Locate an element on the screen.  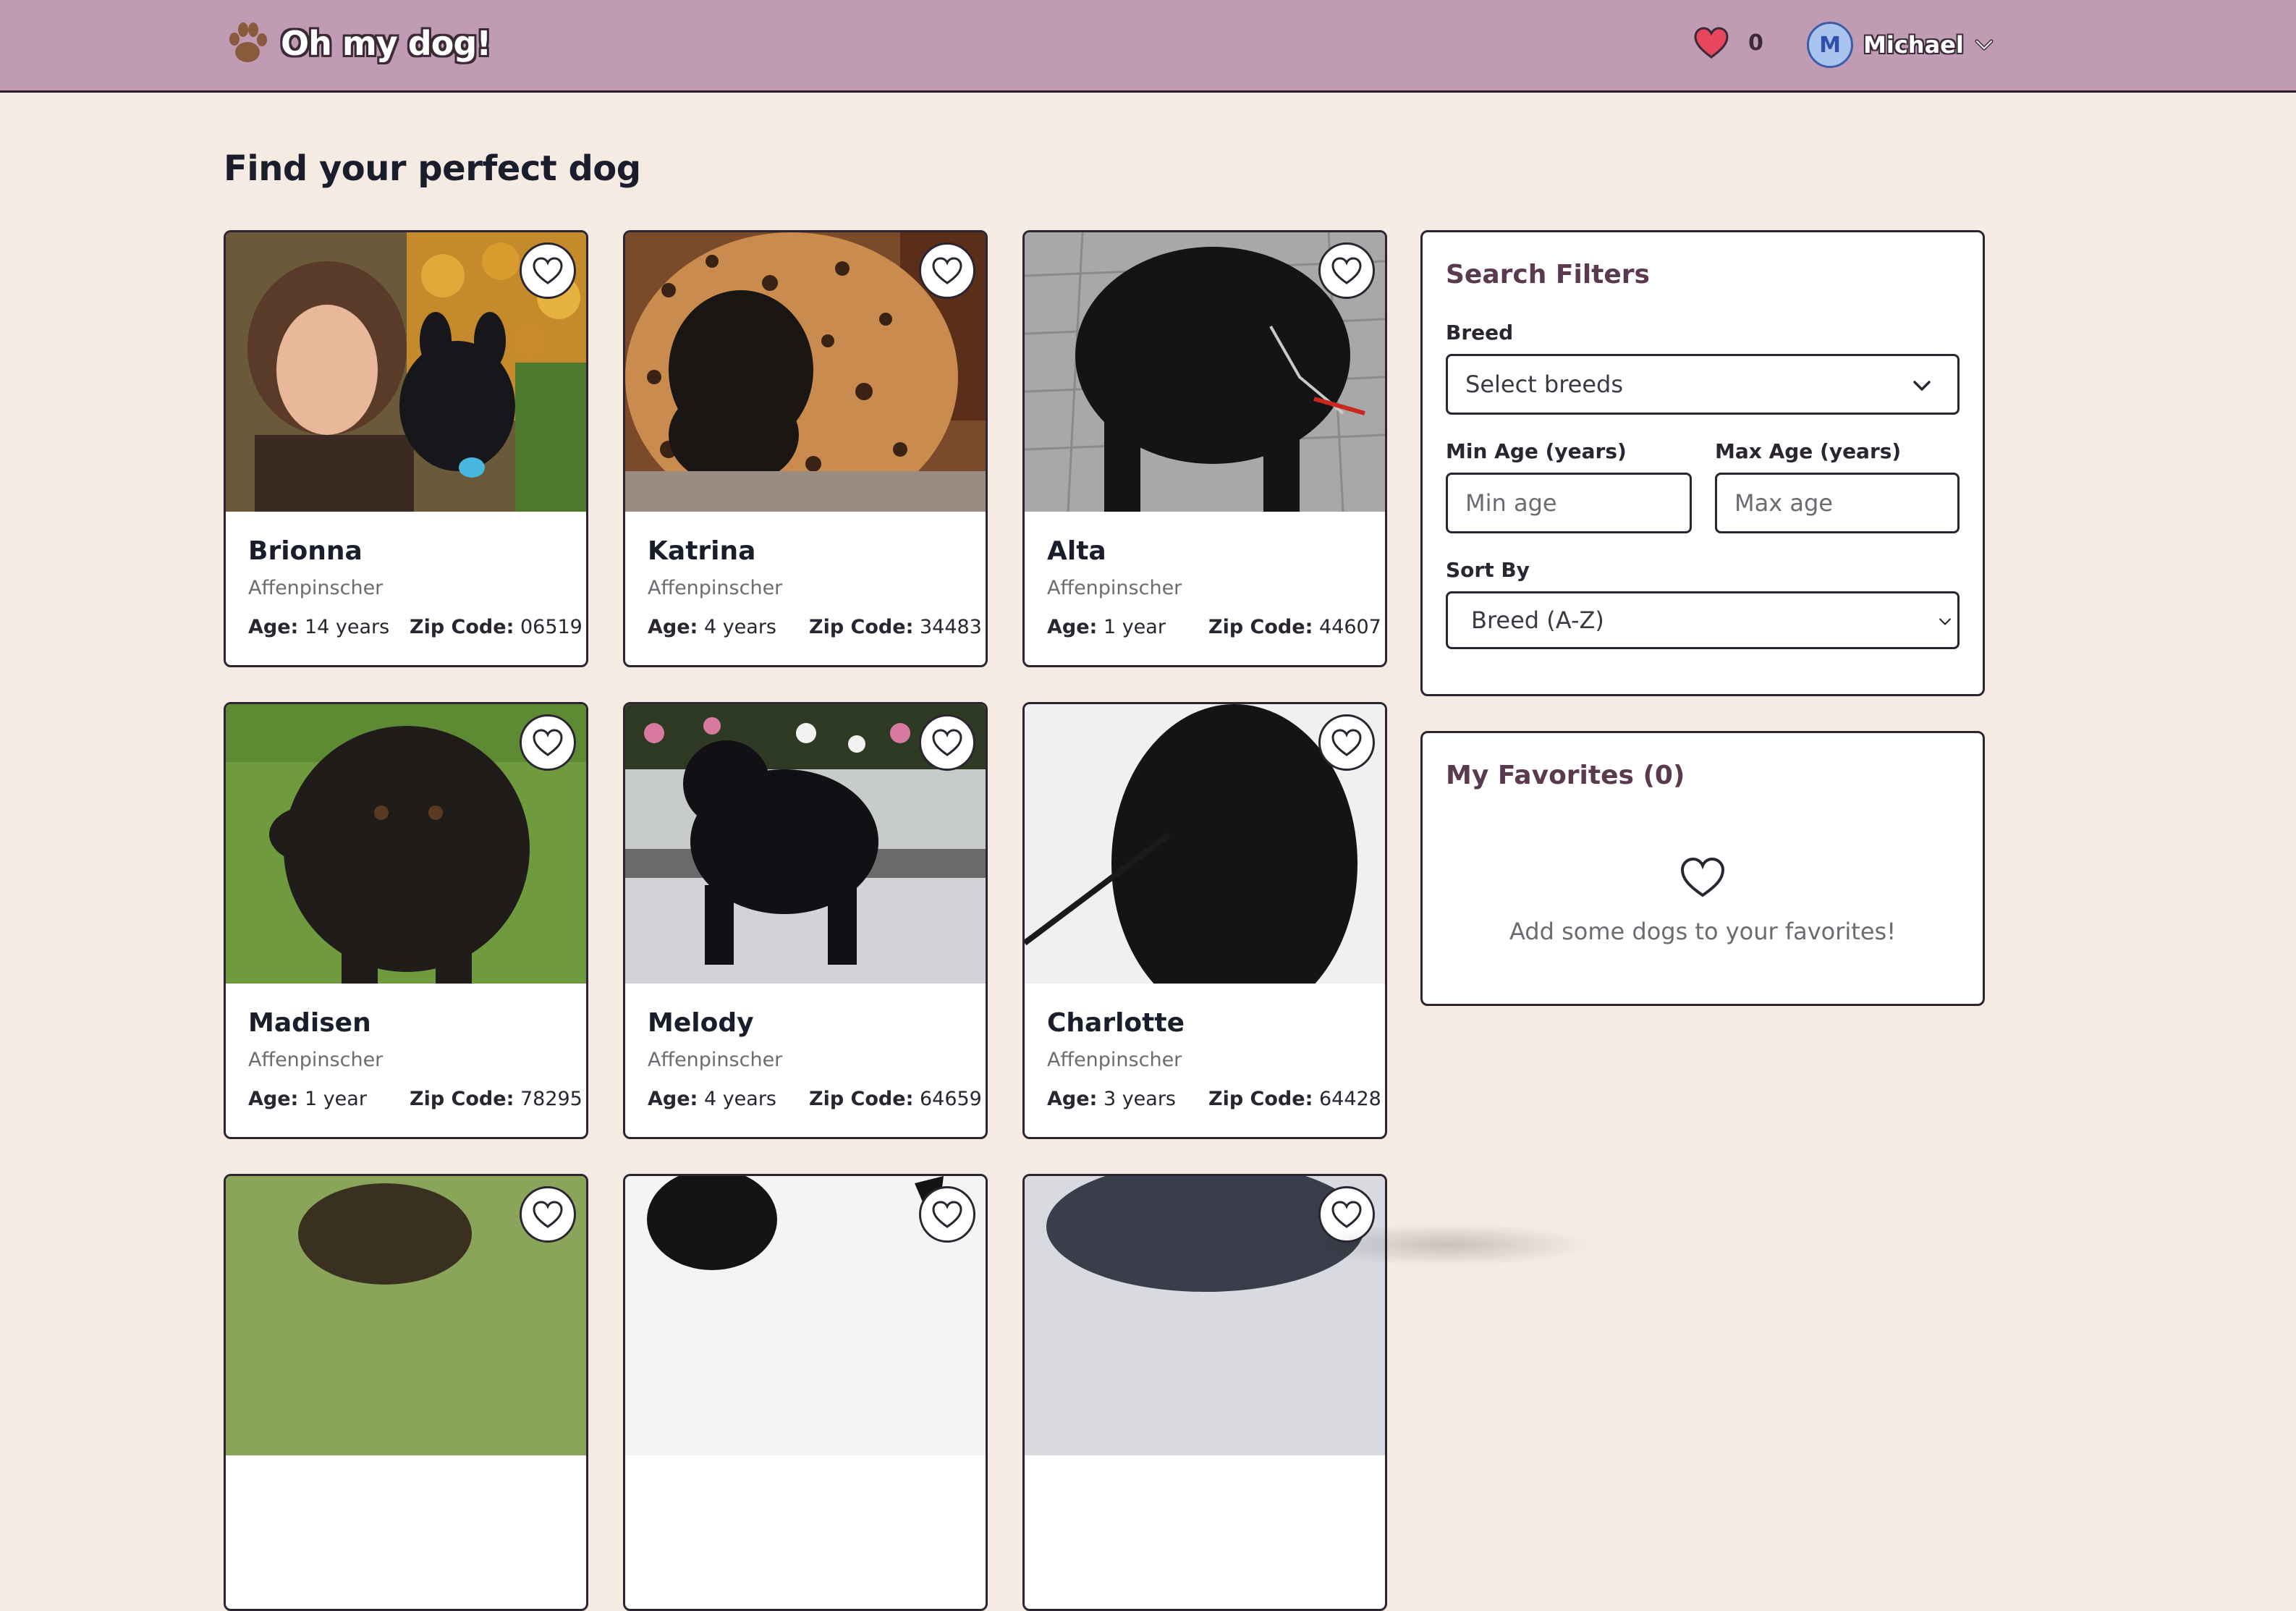
avatar: M is located at coordinates (1830, 45).